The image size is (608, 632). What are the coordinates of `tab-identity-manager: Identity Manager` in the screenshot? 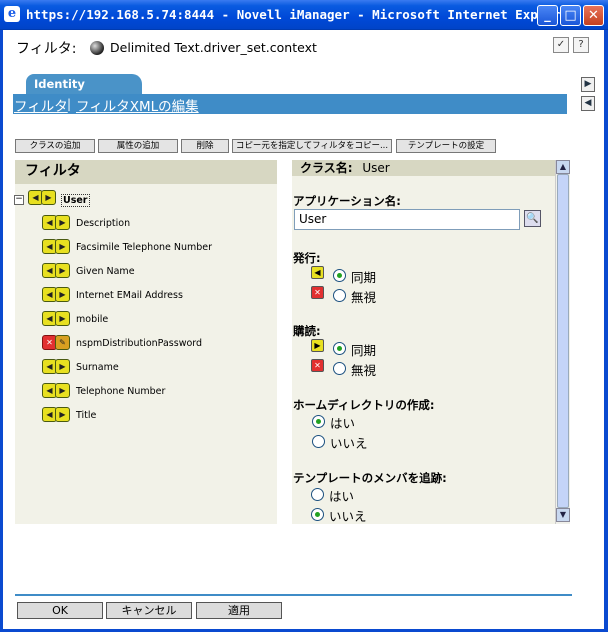 It's located at (84, 92).